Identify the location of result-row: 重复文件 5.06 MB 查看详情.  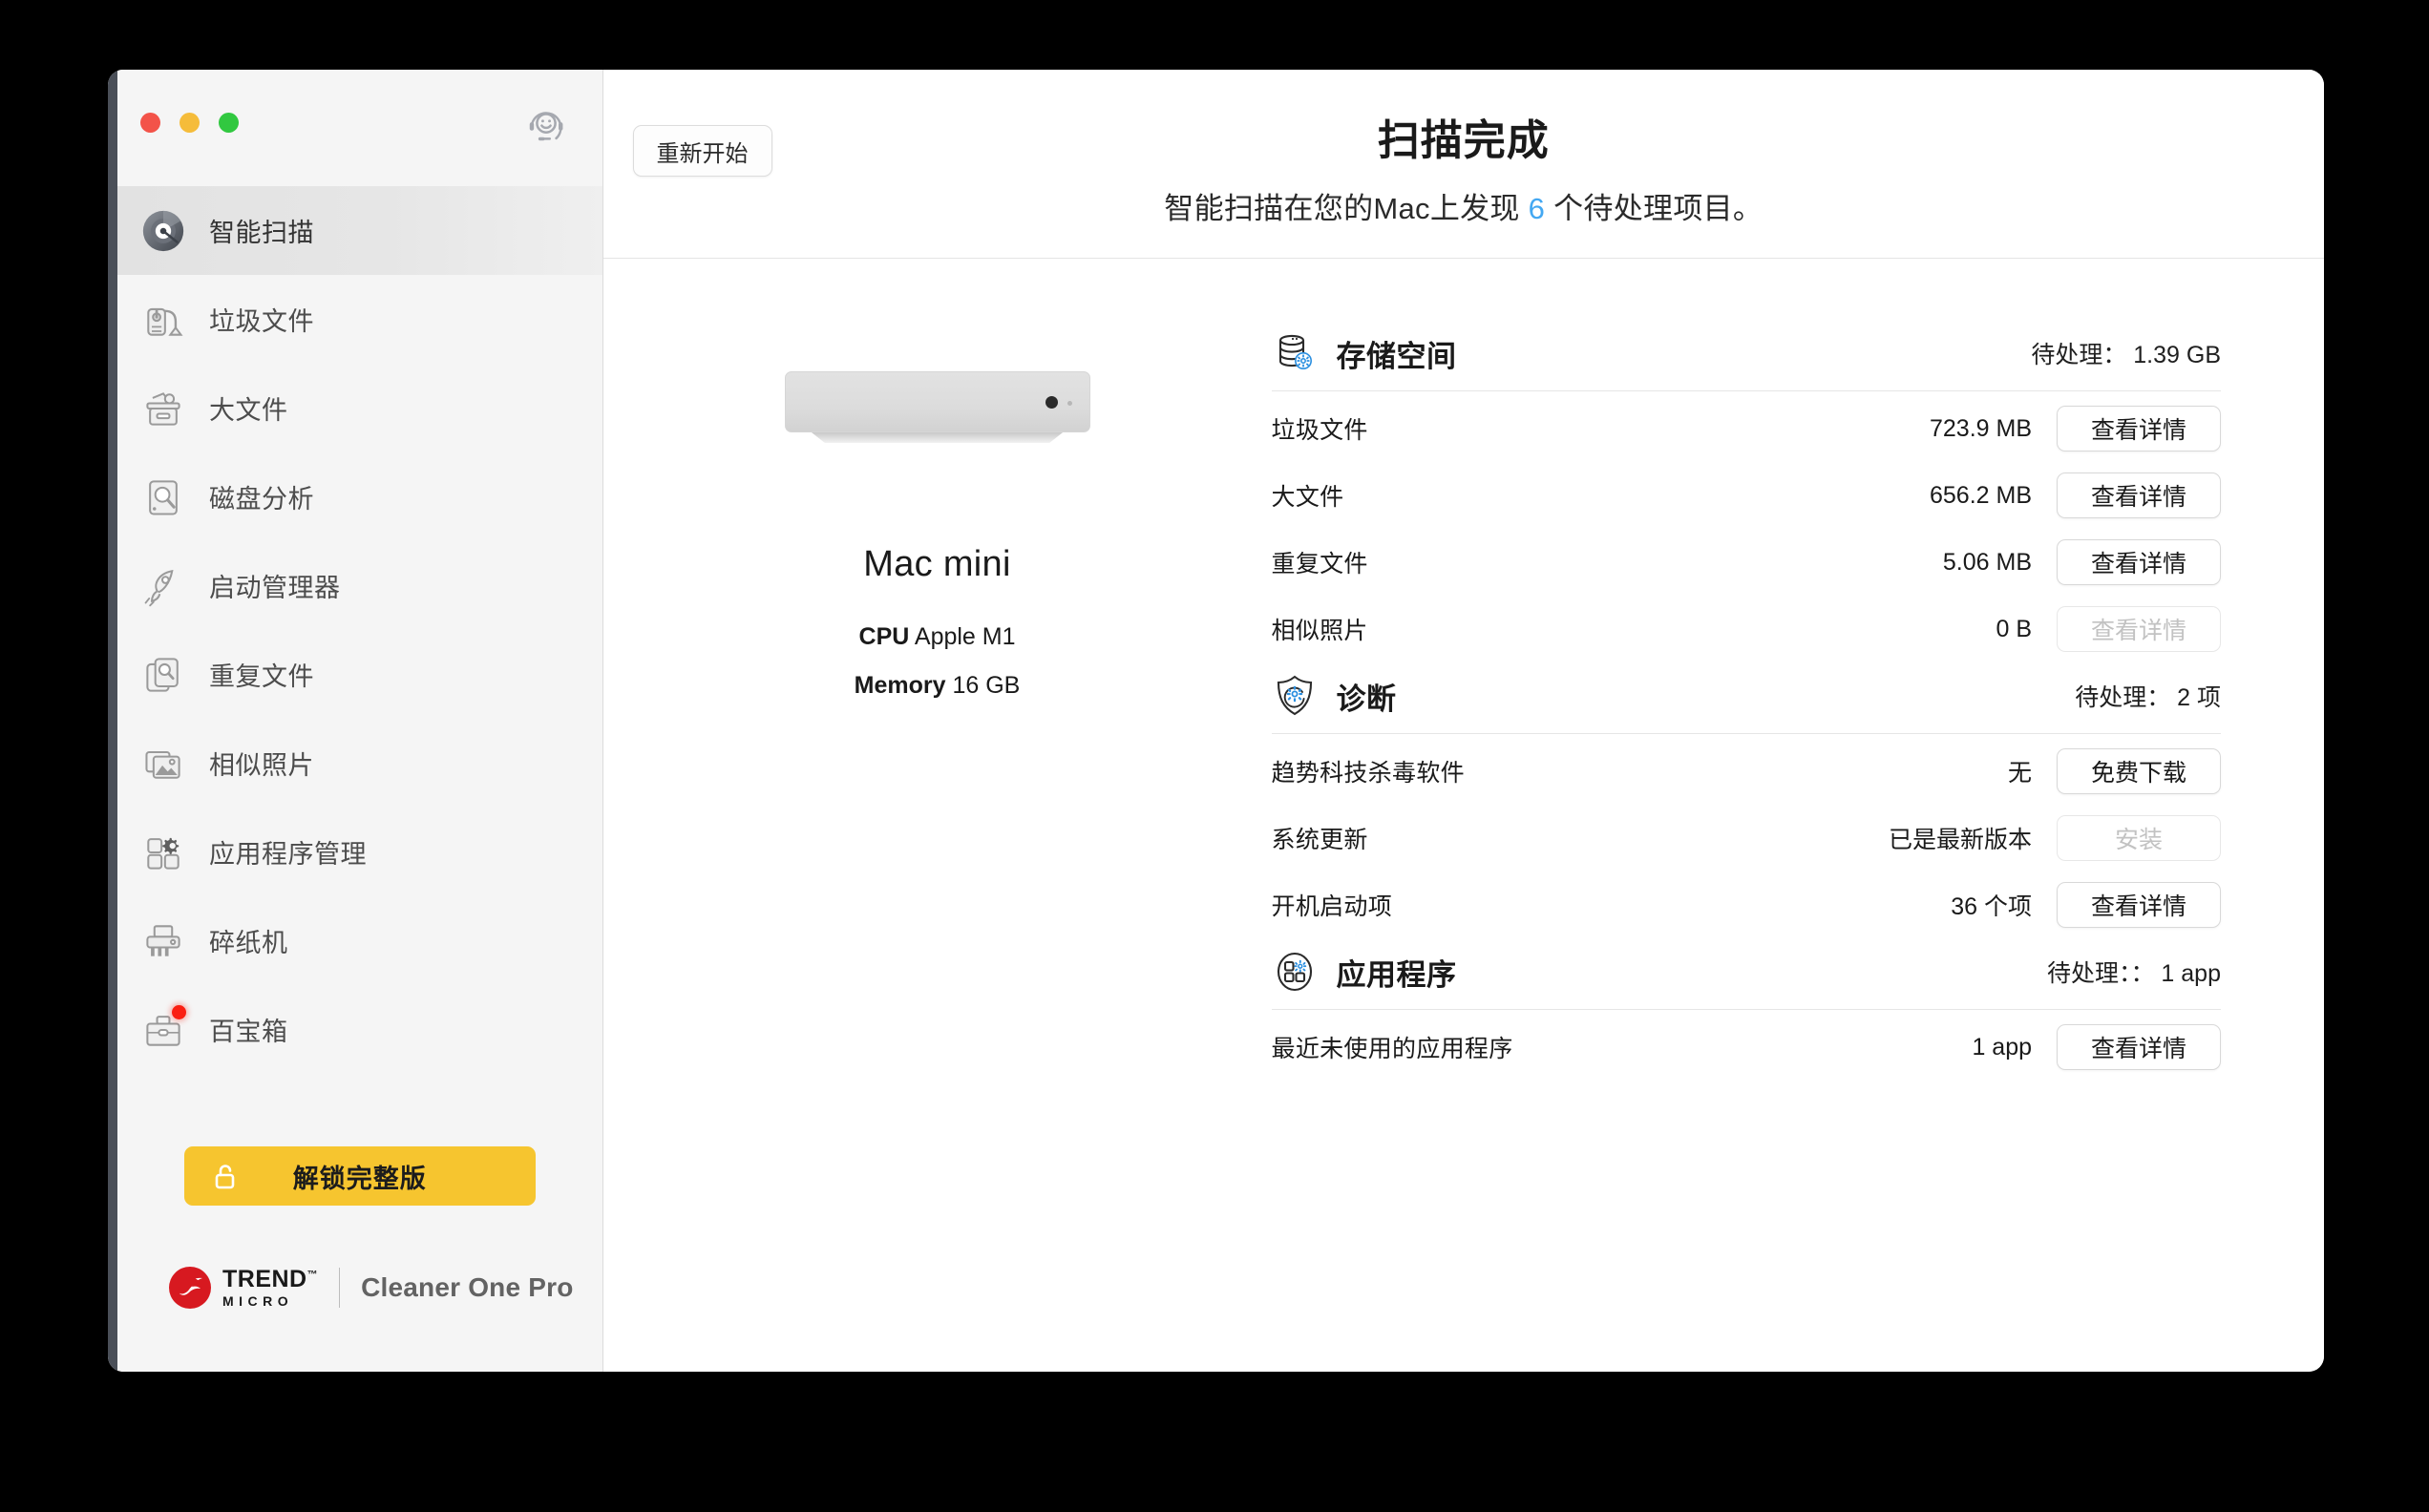
(1747, 563).